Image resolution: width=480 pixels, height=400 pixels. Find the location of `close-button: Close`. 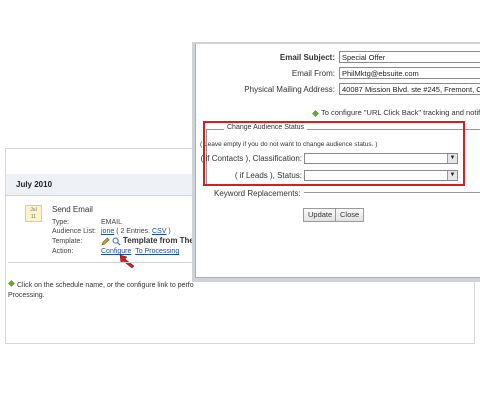

close-button: Close is located at coordinates (350, 215).